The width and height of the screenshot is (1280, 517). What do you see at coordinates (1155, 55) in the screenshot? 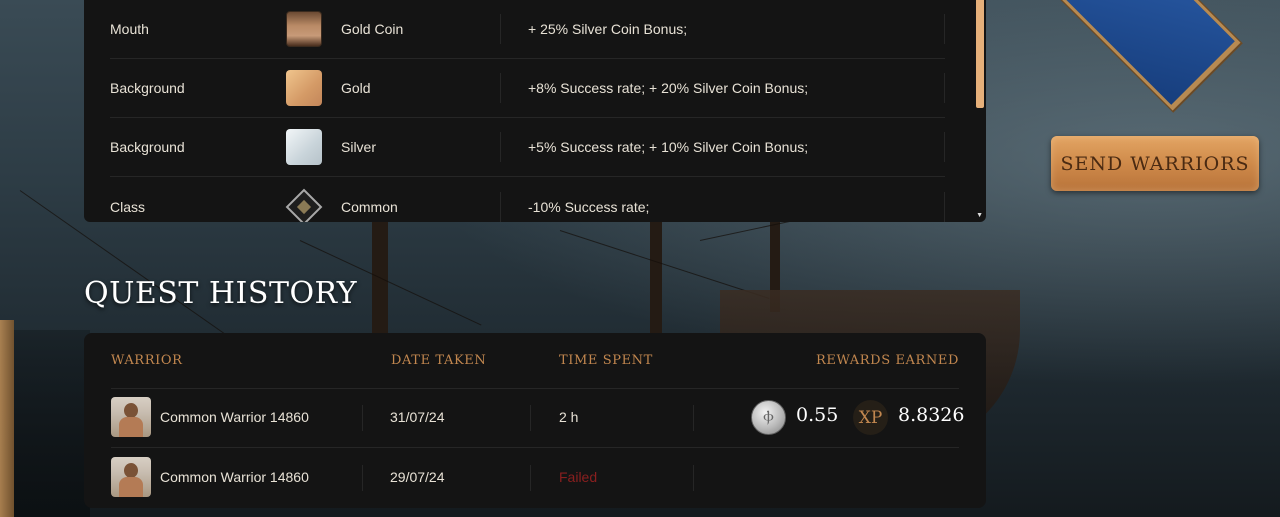
I see `team-badge` at bounding box center [1155, 55].